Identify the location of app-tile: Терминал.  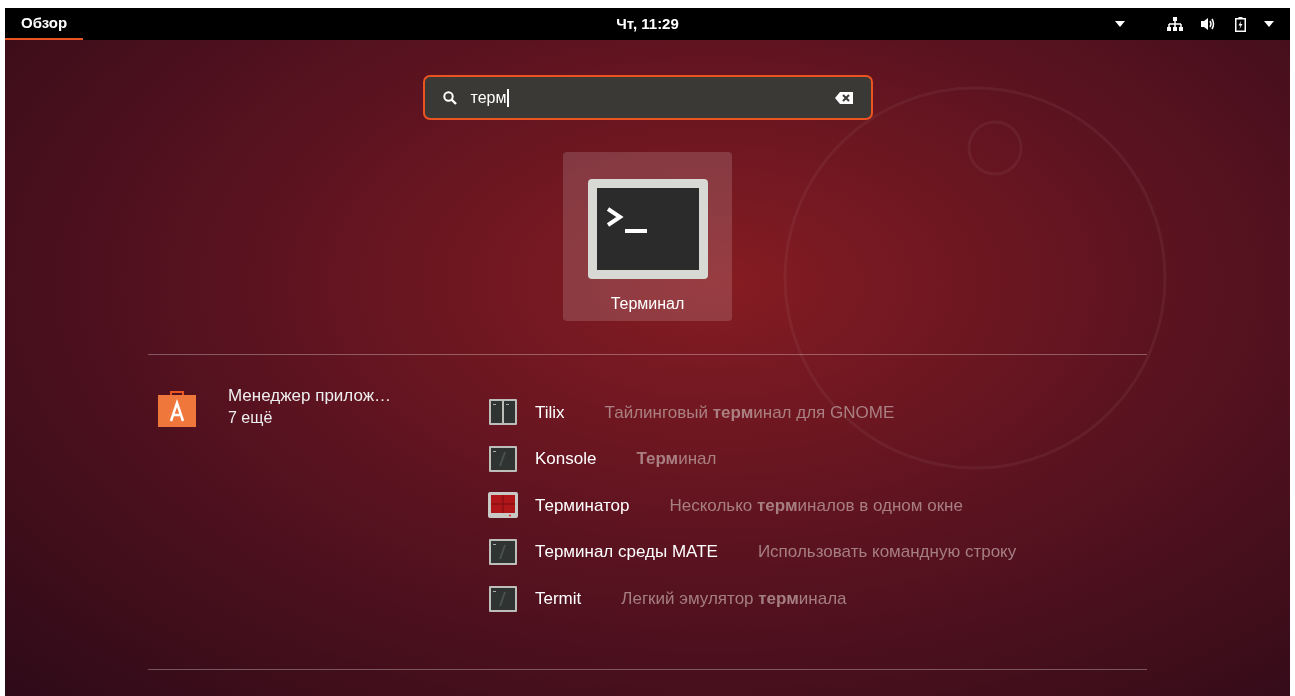
(647, 236).